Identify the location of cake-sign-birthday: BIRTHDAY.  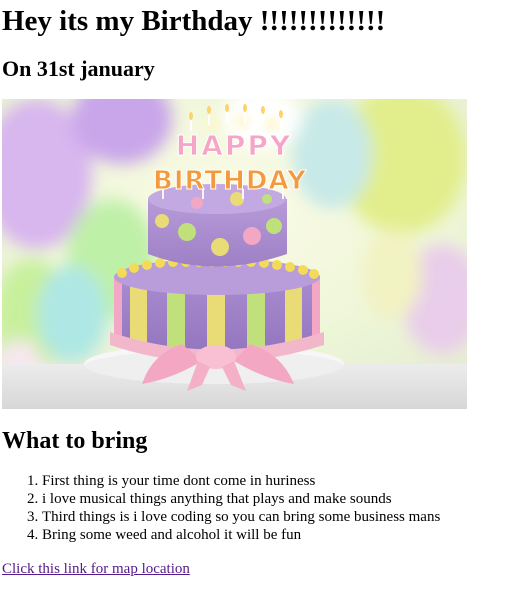
(230, 181).